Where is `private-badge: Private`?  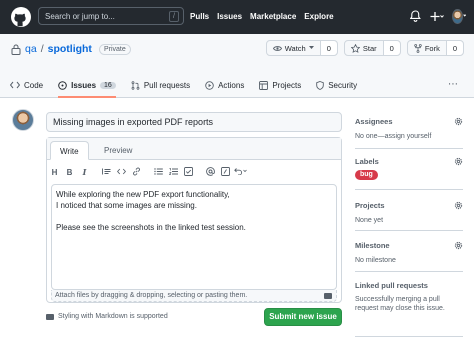 private-badge: Private is located at coordinates (114, 49).